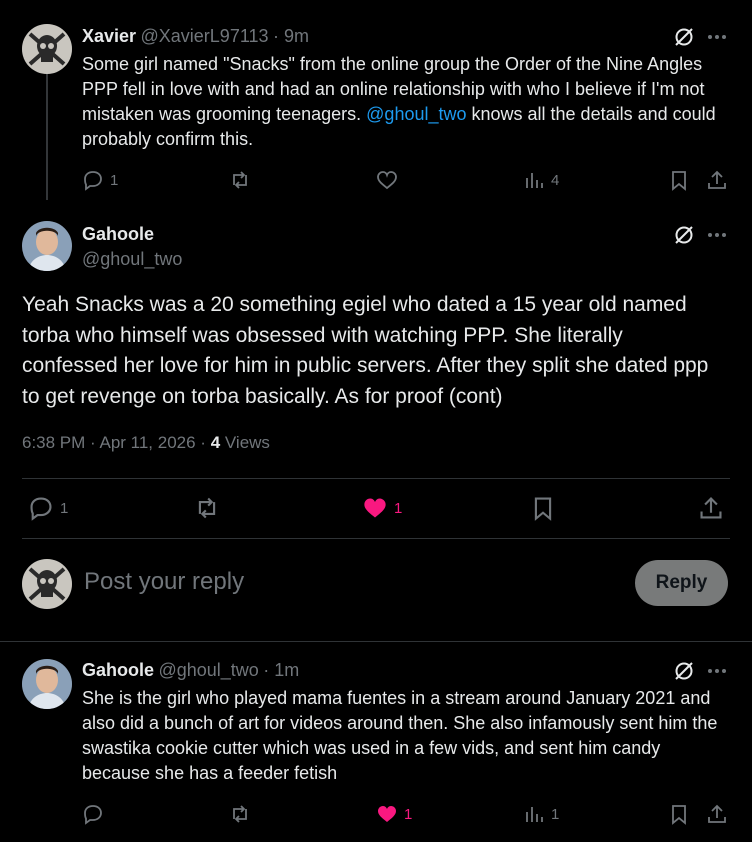 The width and height of the screenshot is (752, 842). I want to click on views-button: 4, so click(541, 180).